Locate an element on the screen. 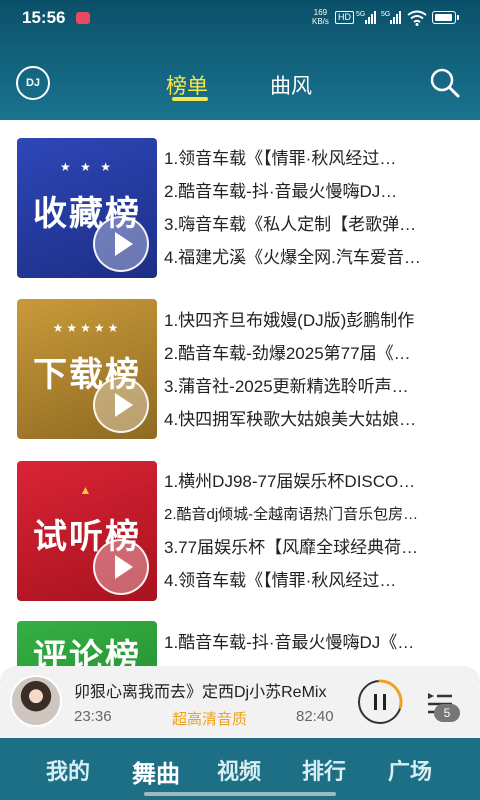  dj-logo-button: DJ is located at coordinates (33, 83).